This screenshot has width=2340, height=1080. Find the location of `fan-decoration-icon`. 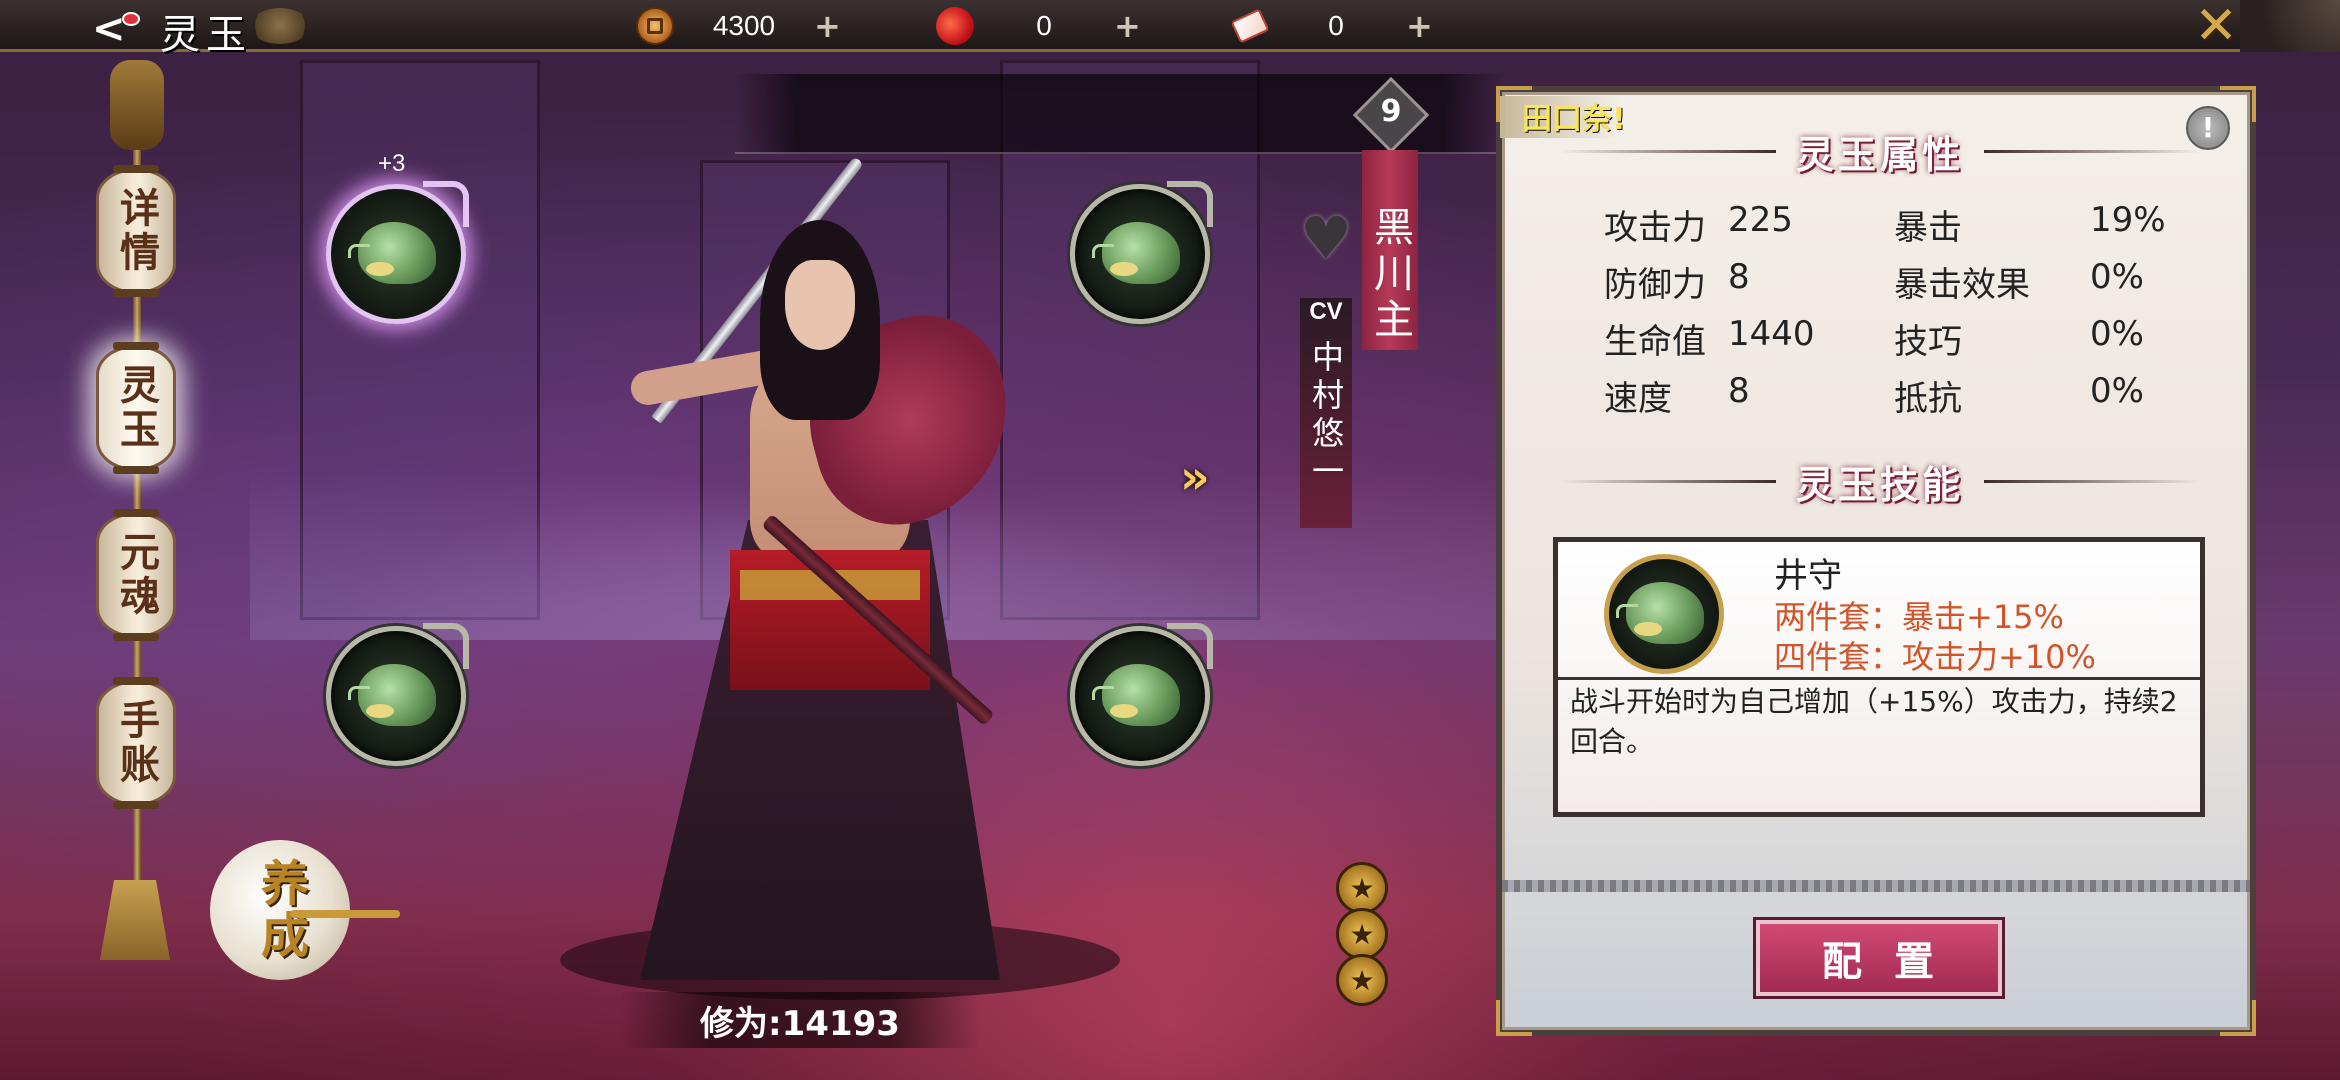

fan-decoration-icon is located at coordinates (2290, 26).